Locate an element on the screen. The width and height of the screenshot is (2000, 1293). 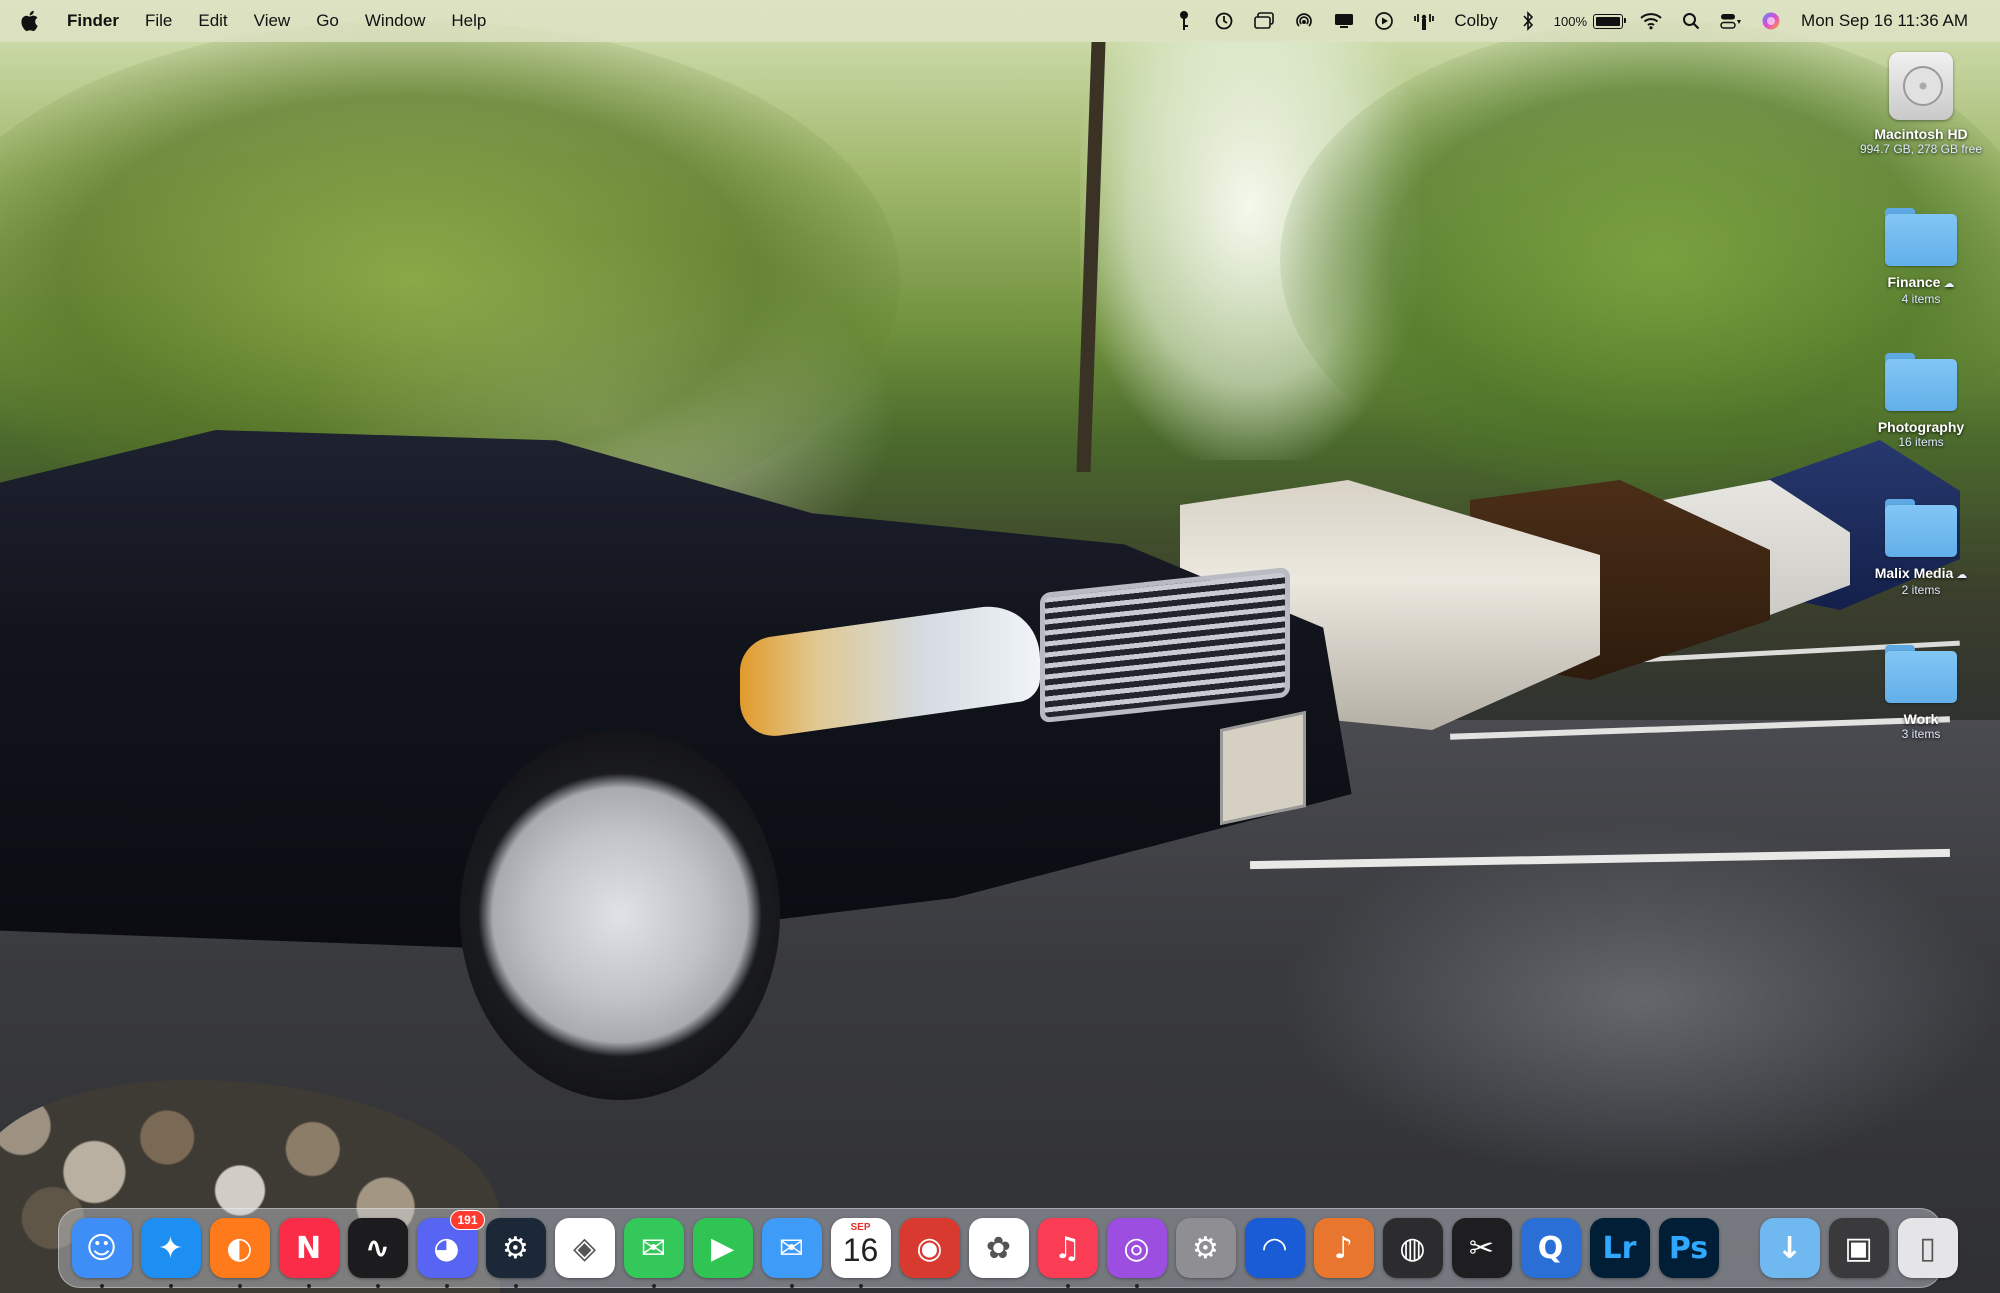
desktop-icon-finance: Finance ☁ 4 items is located at coordinates (1921, 257).